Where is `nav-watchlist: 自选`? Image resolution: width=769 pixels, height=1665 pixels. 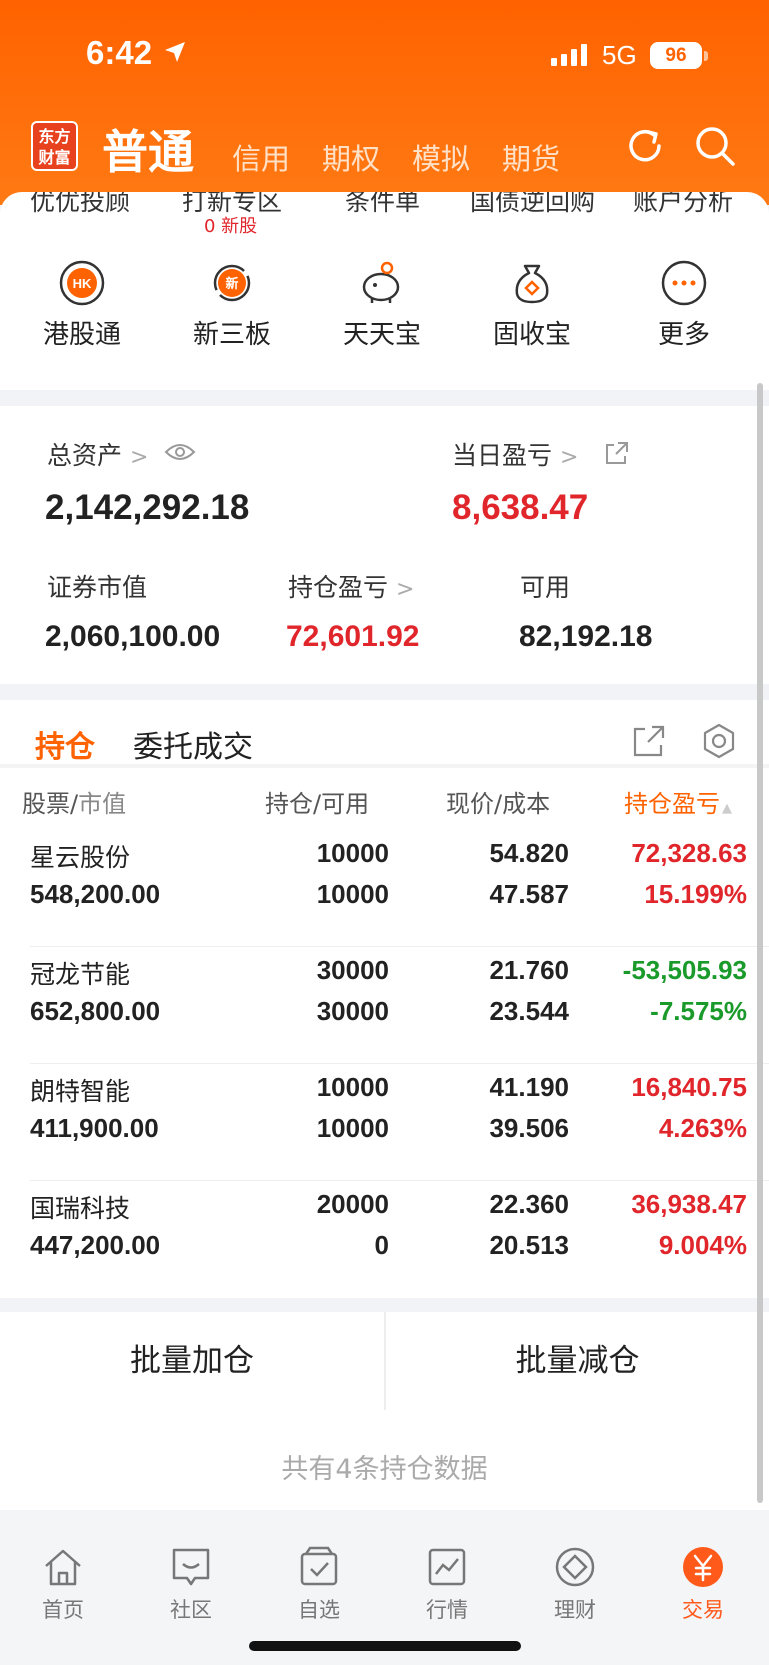 nav-watchlist: 自选 is located at coordinates (319, 1584).